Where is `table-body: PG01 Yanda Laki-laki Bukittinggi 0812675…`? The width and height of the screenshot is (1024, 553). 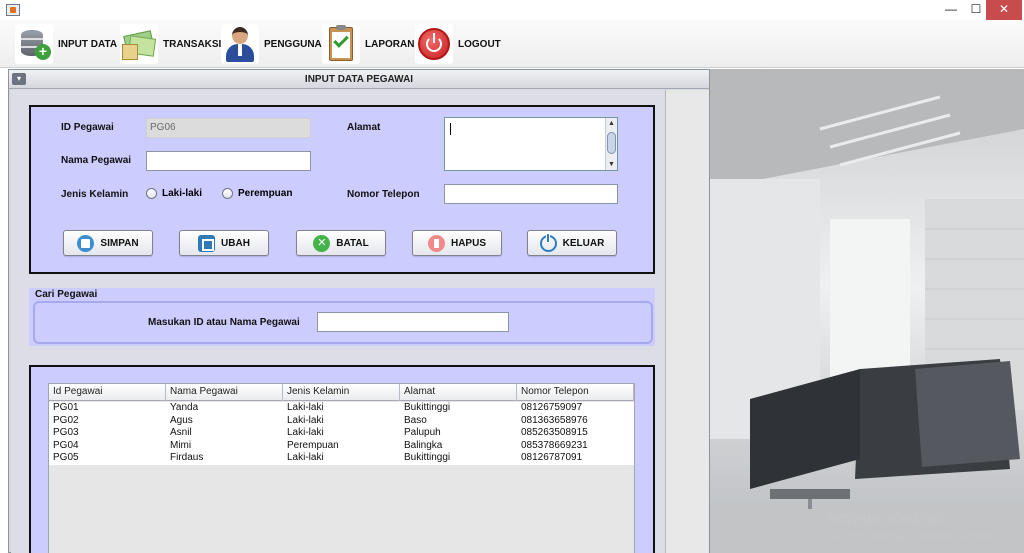 table-body: PG01 Yanda Laki-laki Bukittinggi 0812675… is located at coordinates (341, 433).